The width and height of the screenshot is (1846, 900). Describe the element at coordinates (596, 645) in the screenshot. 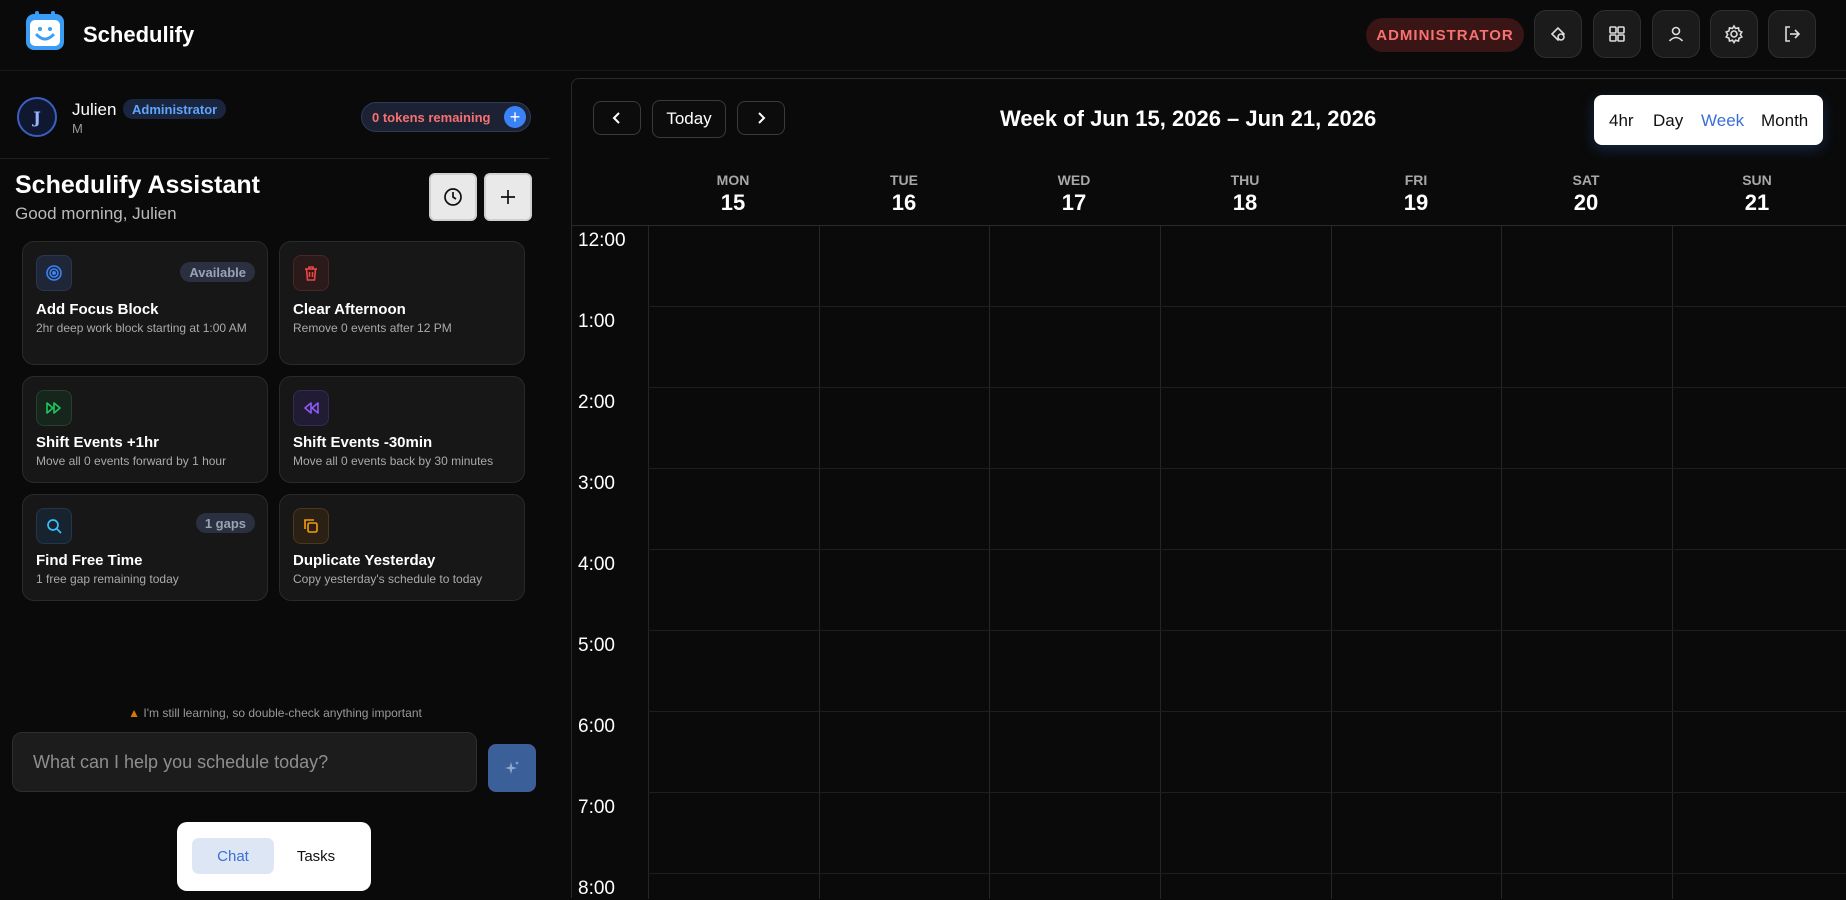

I see `hour-label: 5:00` at that location.